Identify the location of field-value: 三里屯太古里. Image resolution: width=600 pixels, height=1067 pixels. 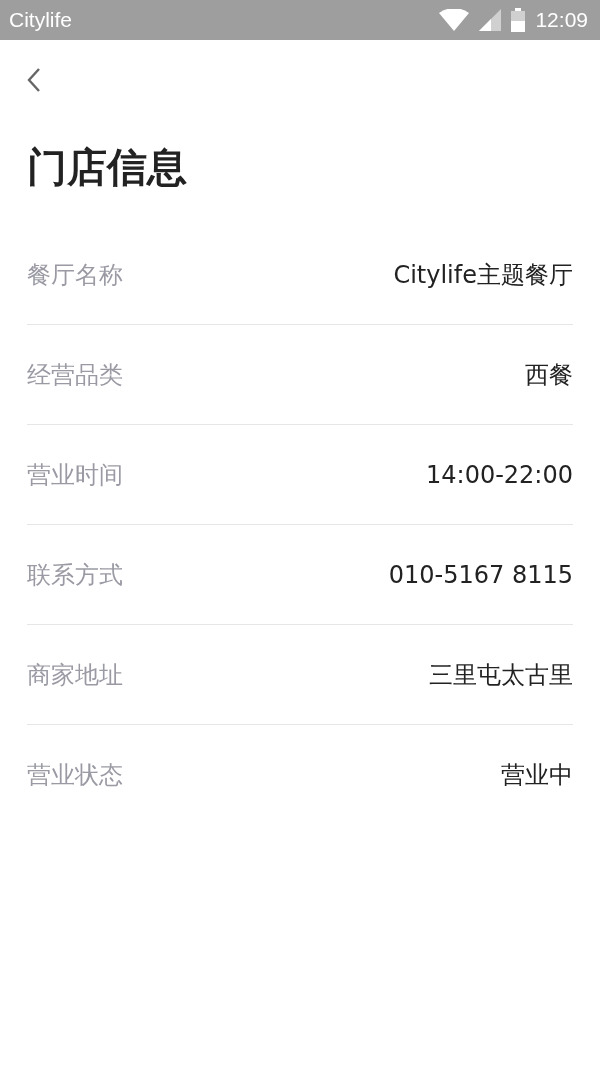
(501, 675).